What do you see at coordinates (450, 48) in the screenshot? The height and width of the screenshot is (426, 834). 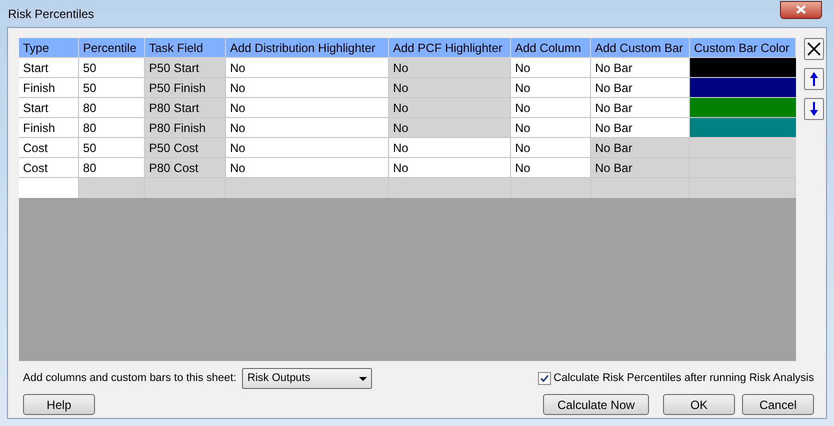 I see `column-header: Add PCF Highlighter` at bounding box center [450, 48].